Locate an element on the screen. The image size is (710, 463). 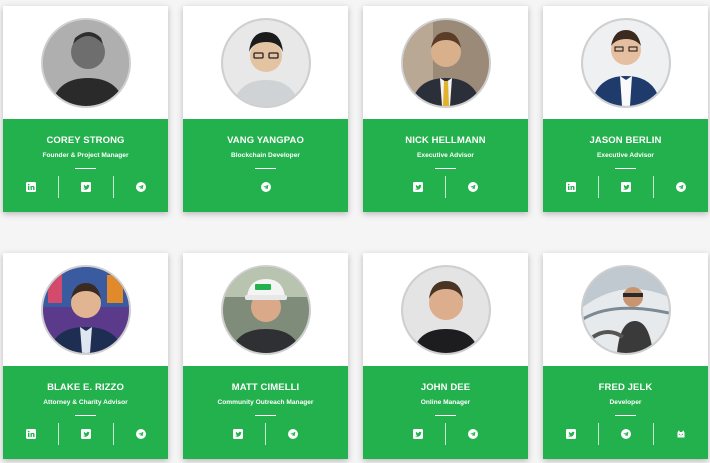
team-card: COREY STRONG Founder & Project Manager is located at coordinates (85, 109).